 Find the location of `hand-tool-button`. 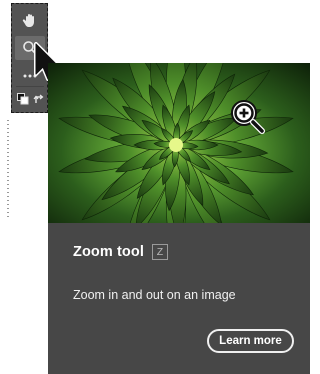

hand-tool-button is located at coordinates (30, 20).